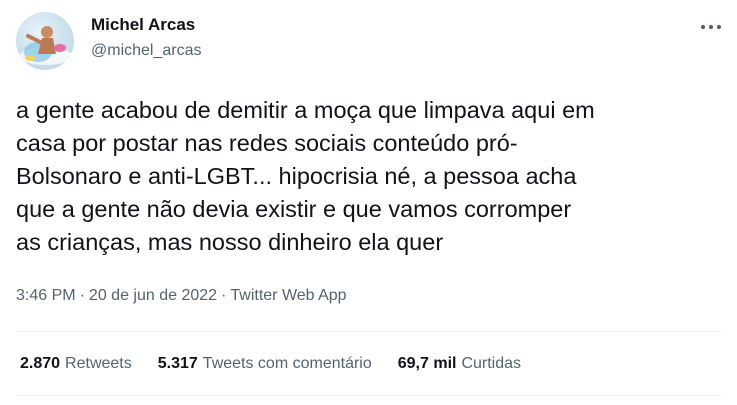 The width and height of the screenshot is (737, 405). I want to click on quote-tweets-stat: 5.317 Tweets com comentário, so click(265, 364).